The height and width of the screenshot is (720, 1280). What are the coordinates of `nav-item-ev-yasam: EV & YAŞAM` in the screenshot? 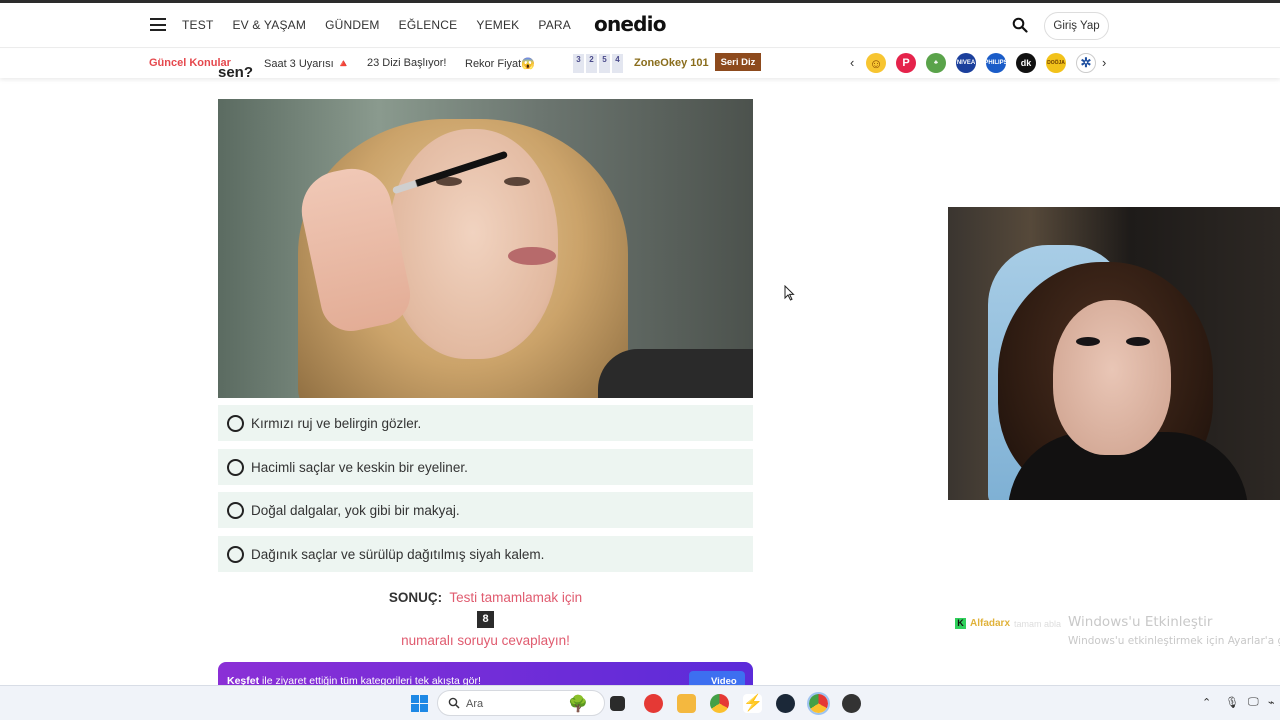 It's located at (269, 25).